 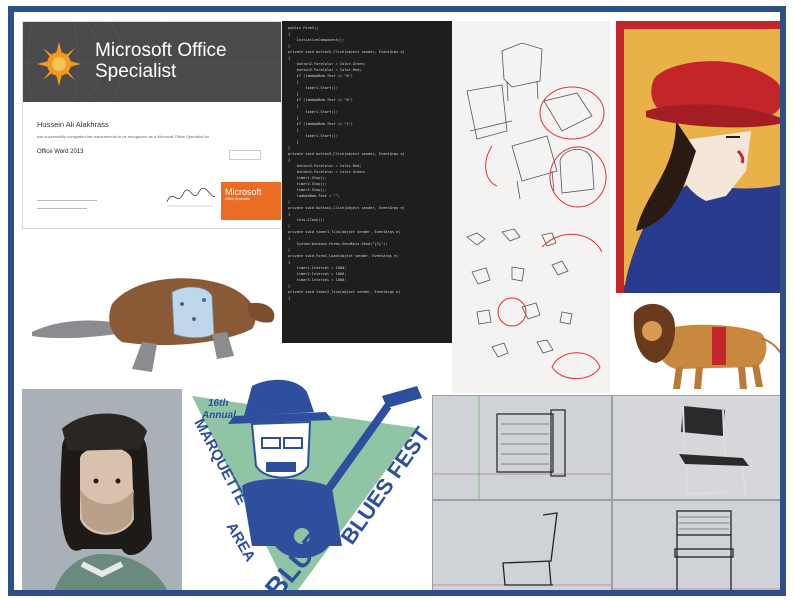 What do you see at coordinates (59, 64) in the screenshot?
I see `mos-sunburst-logo-icon` at bounding box center [59, 64].